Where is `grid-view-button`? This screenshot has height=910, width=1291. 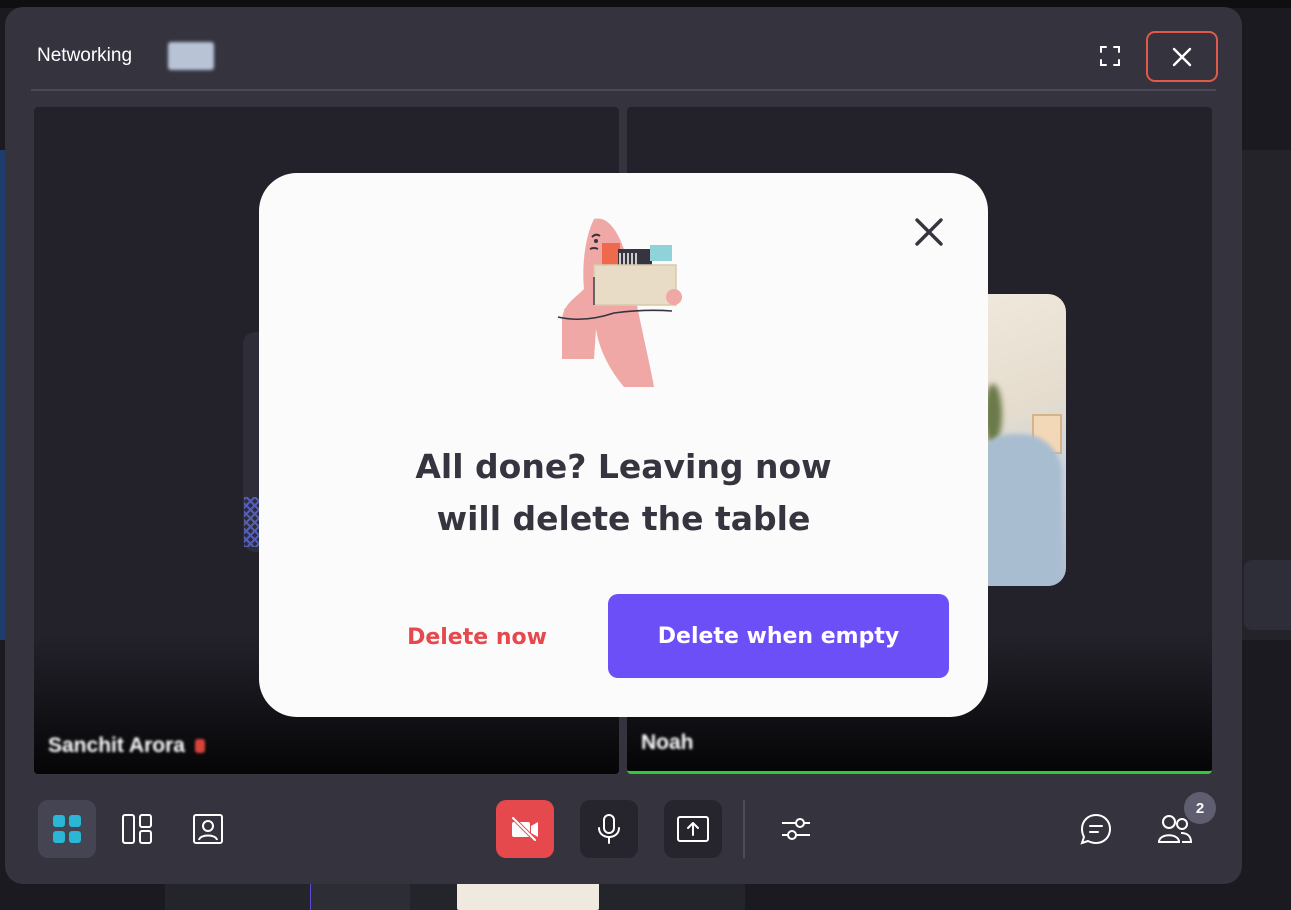
grid-view-button is located at coordinates (67, 829).